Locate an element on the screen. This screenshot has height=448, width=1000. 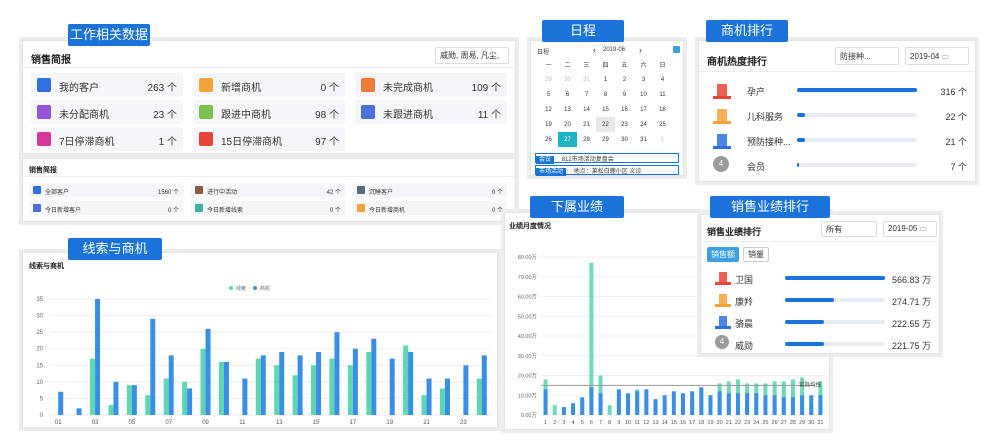
rank-month: 2019-04 ▭ is located at coordinates (937, 56).